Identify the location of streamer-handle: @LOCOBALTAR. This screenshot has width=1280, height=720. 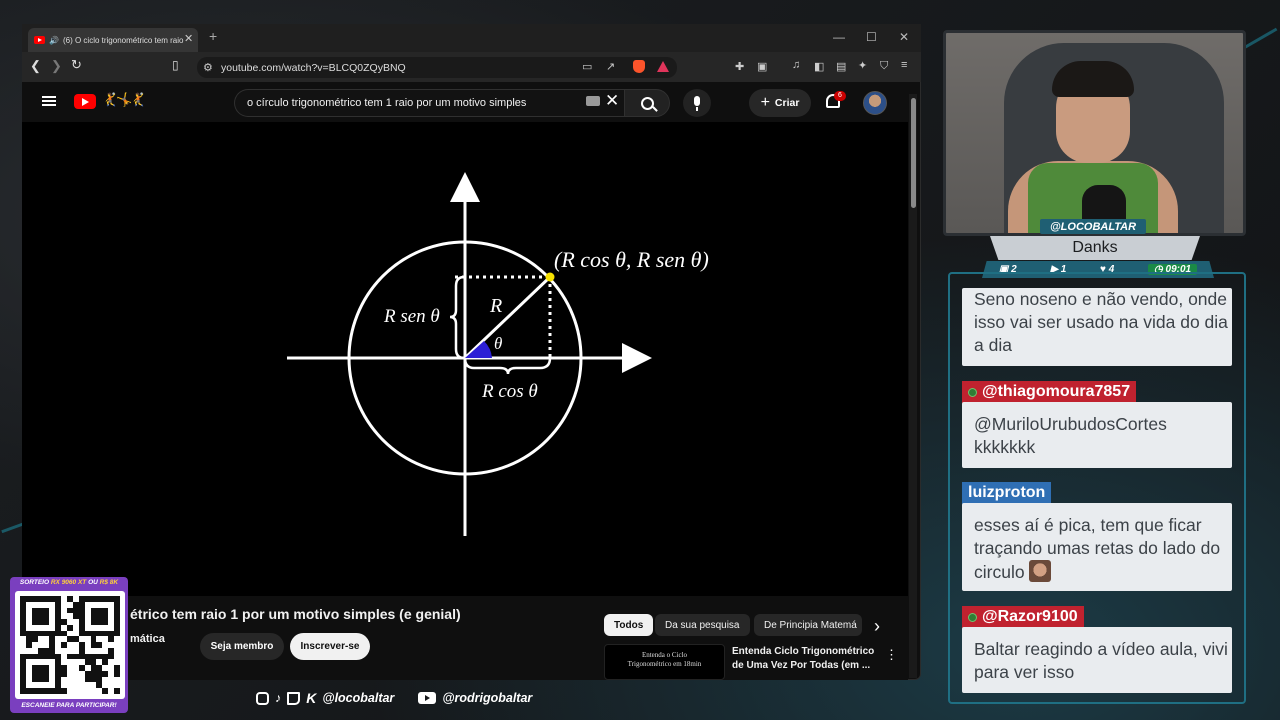
(1093, 226).